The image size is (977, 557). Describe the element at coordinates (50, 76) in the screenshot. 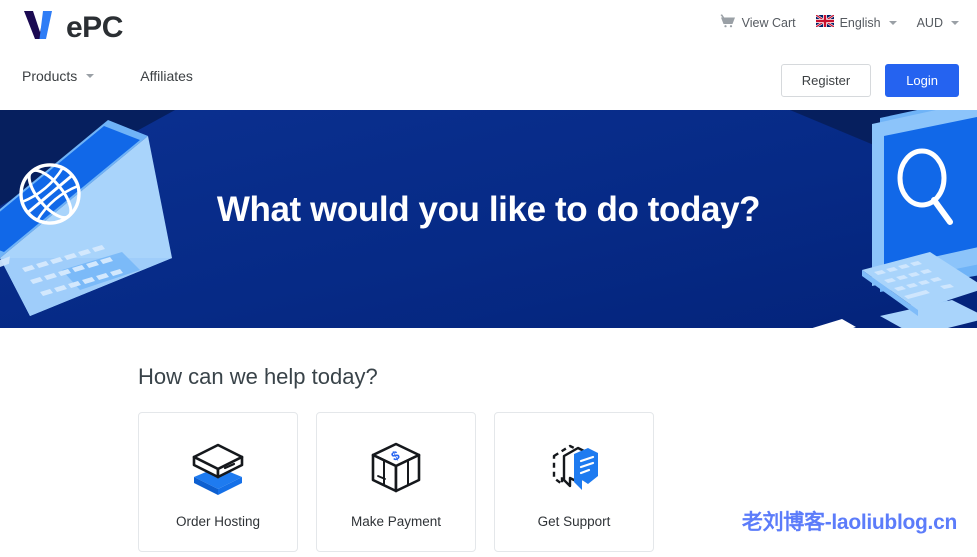

I see `nav-item-products-label: Products` at that location.